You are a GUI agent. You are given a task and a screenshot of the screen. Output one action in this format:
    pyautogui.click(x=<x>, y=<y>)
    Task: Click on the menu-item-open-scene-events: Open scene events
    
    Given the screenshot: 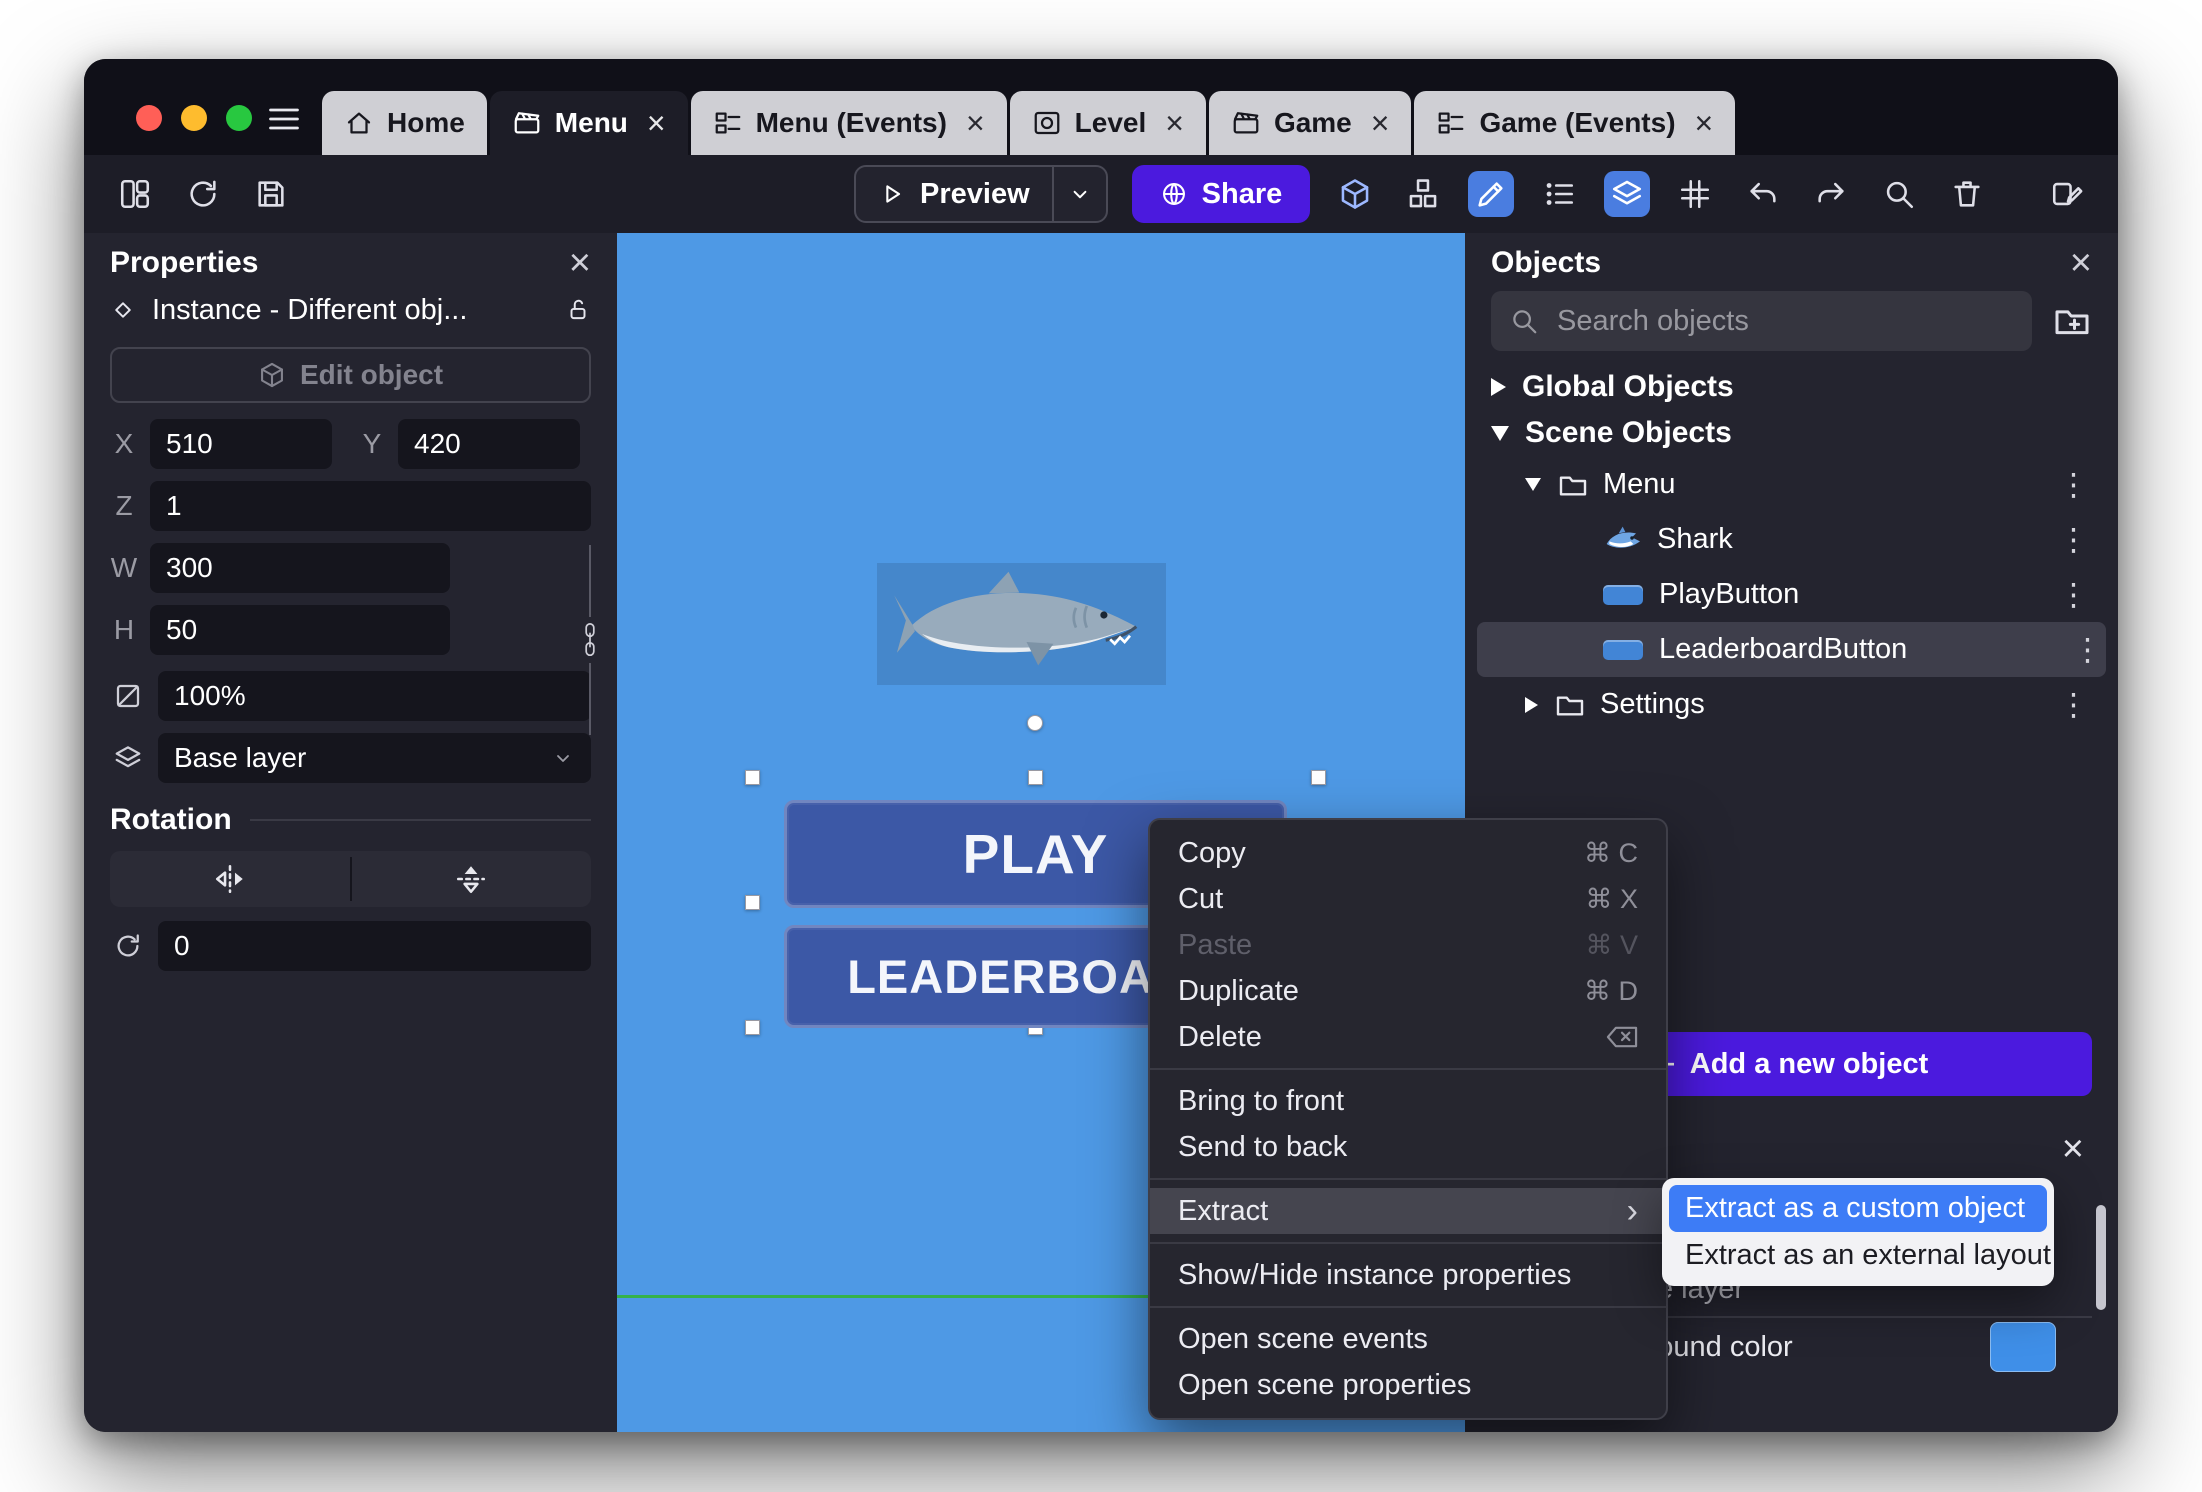 What is the action you would take?
    pyautogui.click(x=1408, y=1339)
    